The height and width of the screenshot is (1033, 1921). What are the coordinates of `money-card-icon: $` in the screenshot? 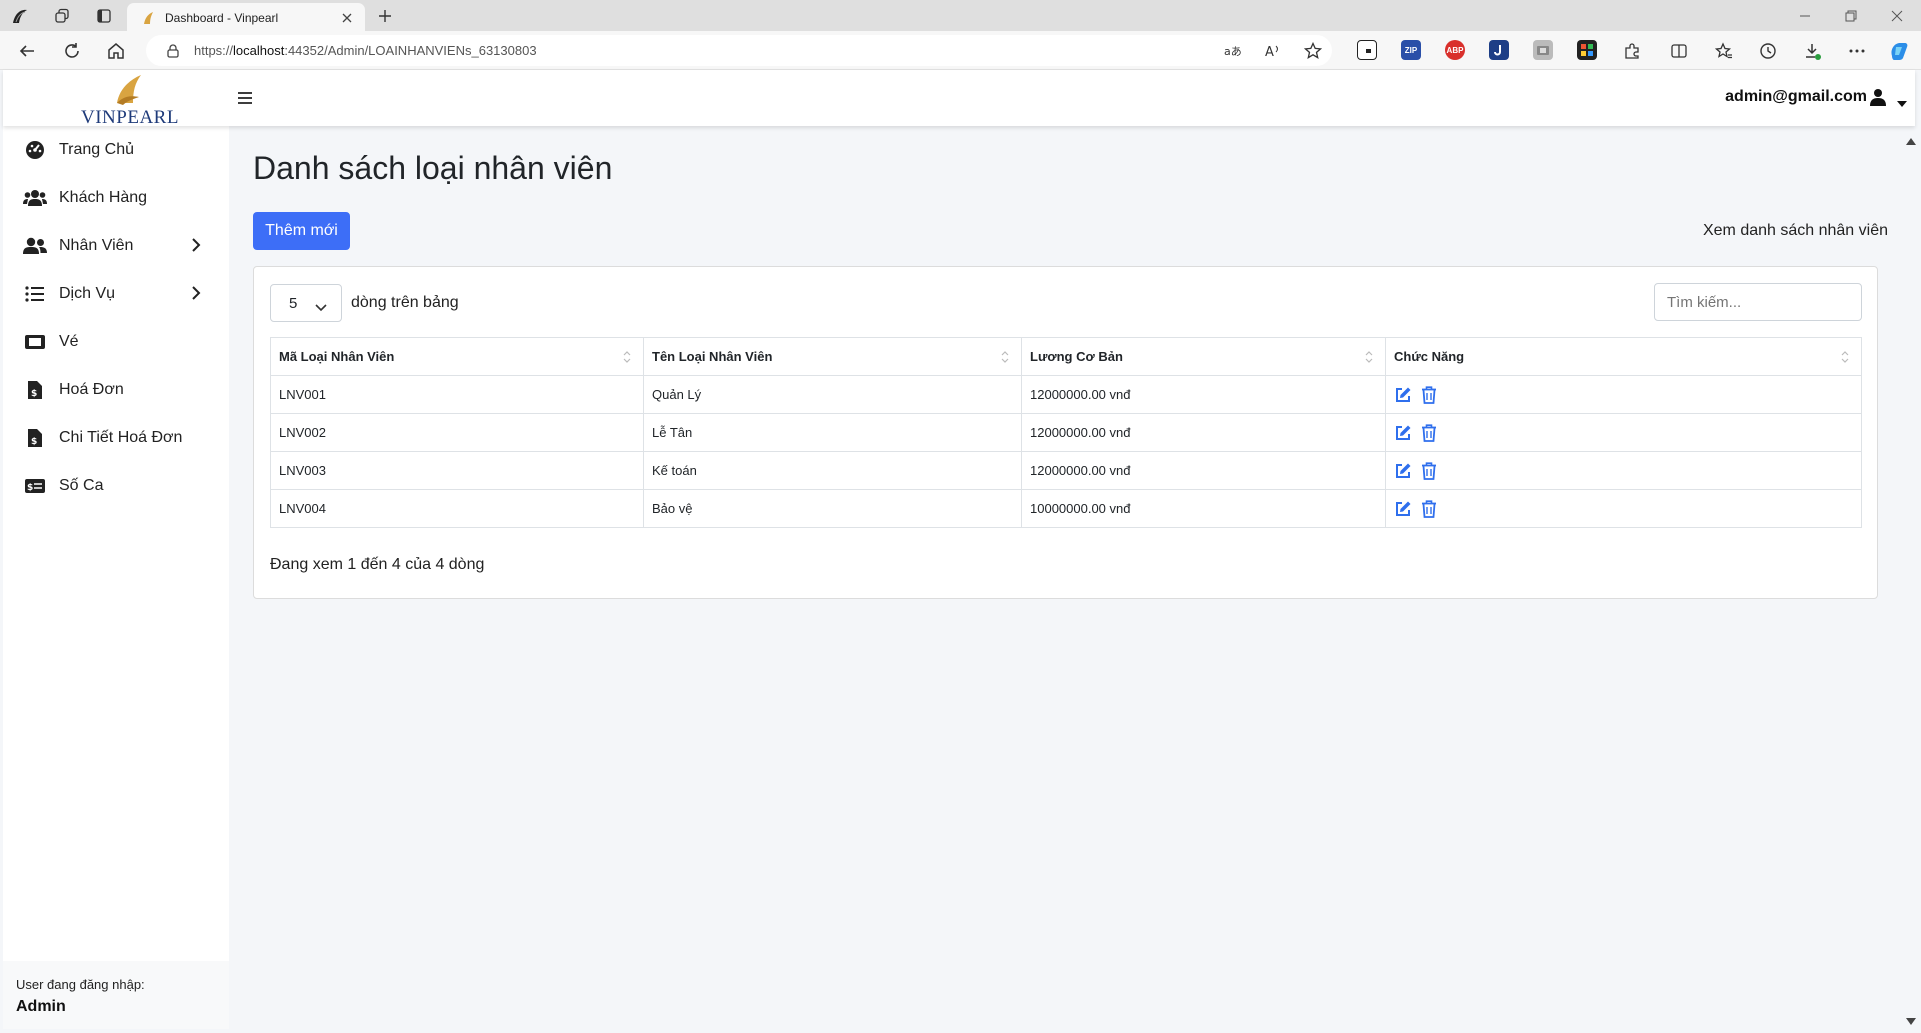 It's located at (35, 486).